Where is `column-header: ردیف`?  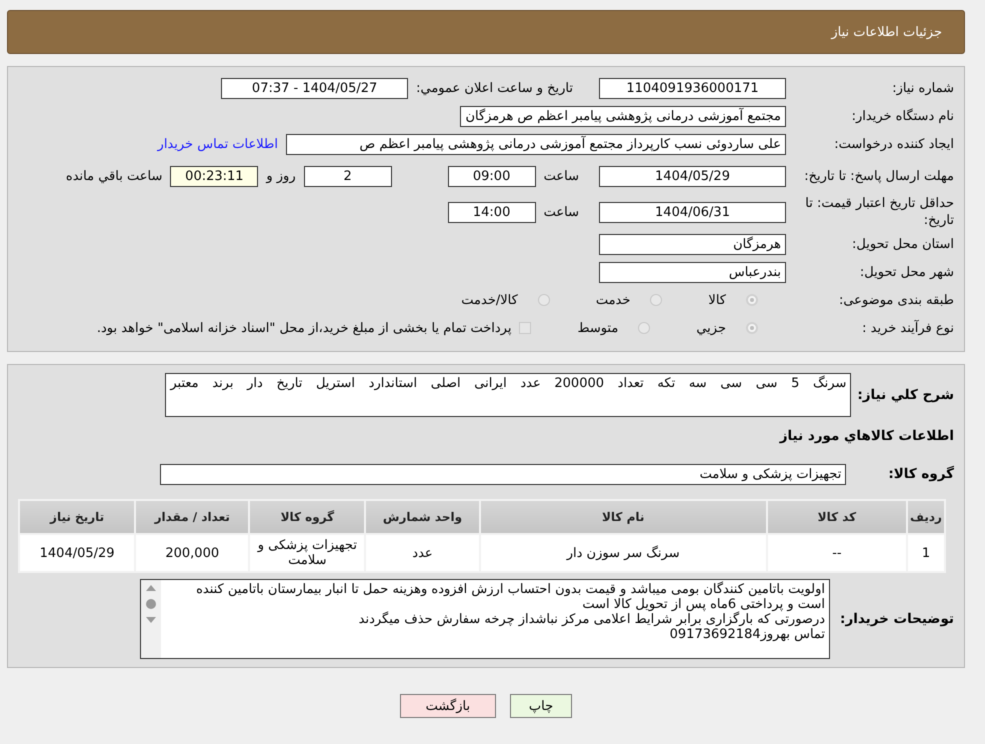 column-header: ردیف is located at coordinates (925, 517).